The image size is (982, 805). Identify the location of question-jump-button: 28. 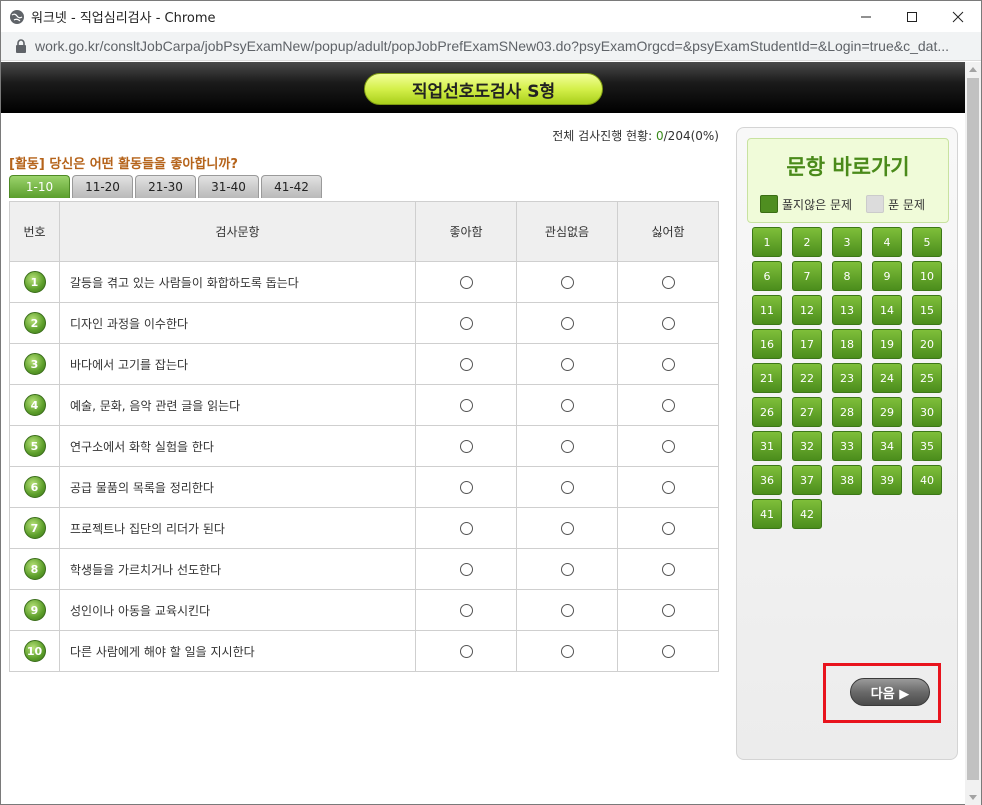
(847, 412).